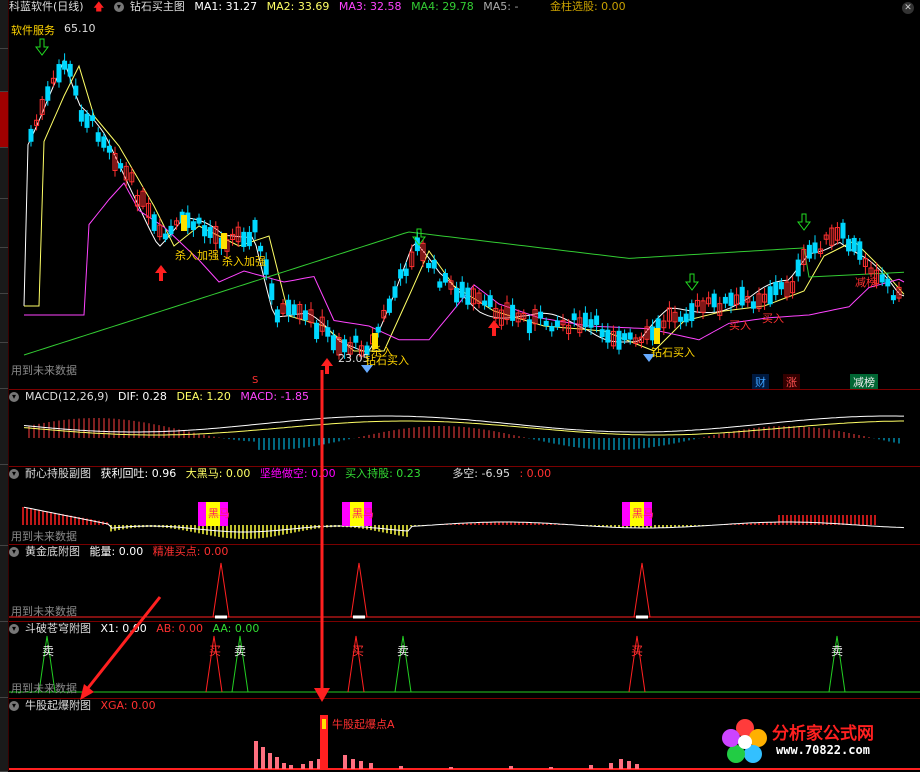 The image size is (920, 772). What do you see at coordinates (67, 396) in the screenshot?
I see `macd-name: MACD(12,26,9)` at bounding box center [67, 396].